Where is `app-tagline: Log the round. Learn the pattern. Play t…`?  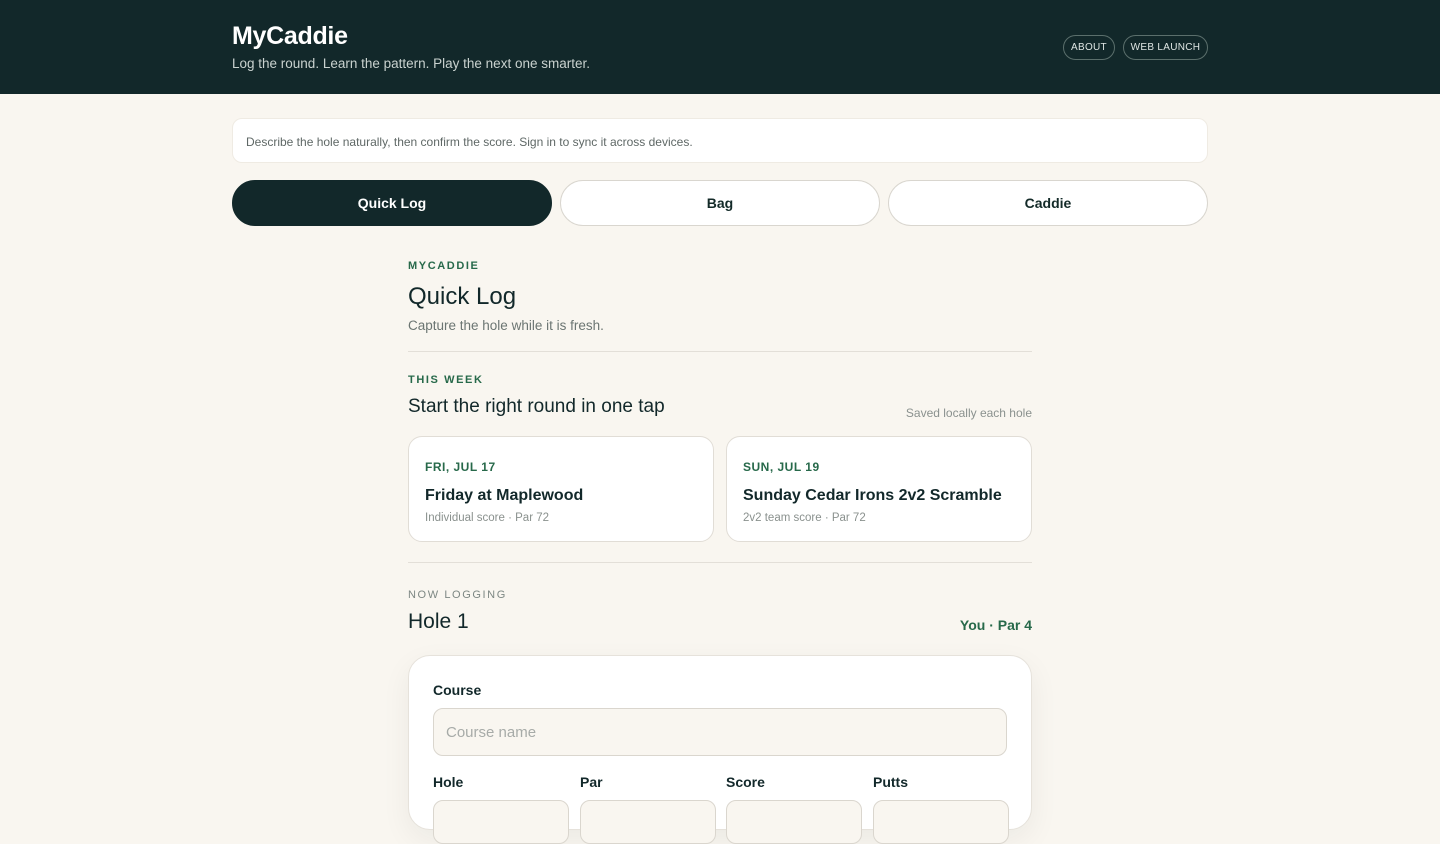 app-tagline: Log the round. Learn the pattern. Play t… is located at coordinates (411, 63).